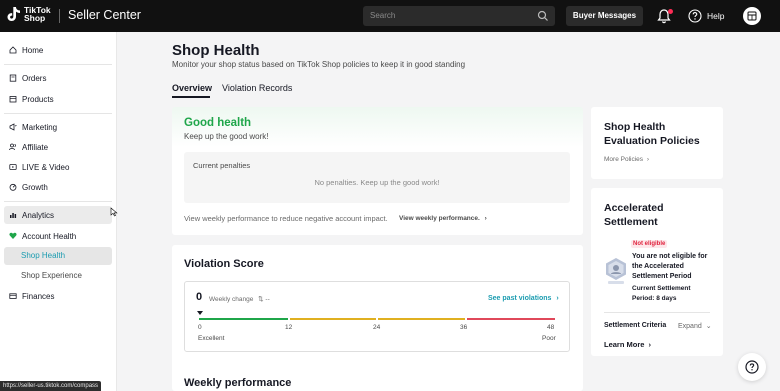  I want to click on health-status-message: Keep up the good work!, so click(226, 136).